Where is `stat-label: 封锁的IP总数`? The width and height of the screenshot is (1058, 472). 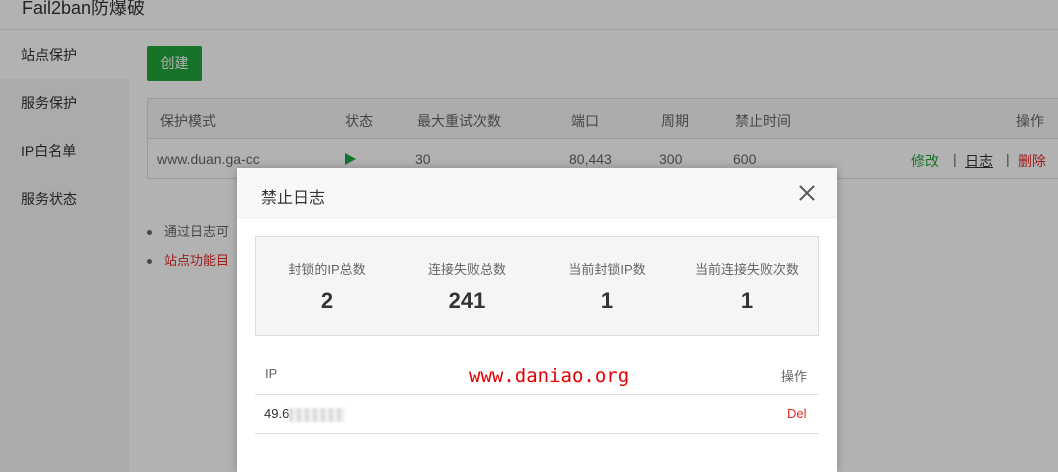
stat-label: 封锁的IP总数 is located at coordinates (327, 269).